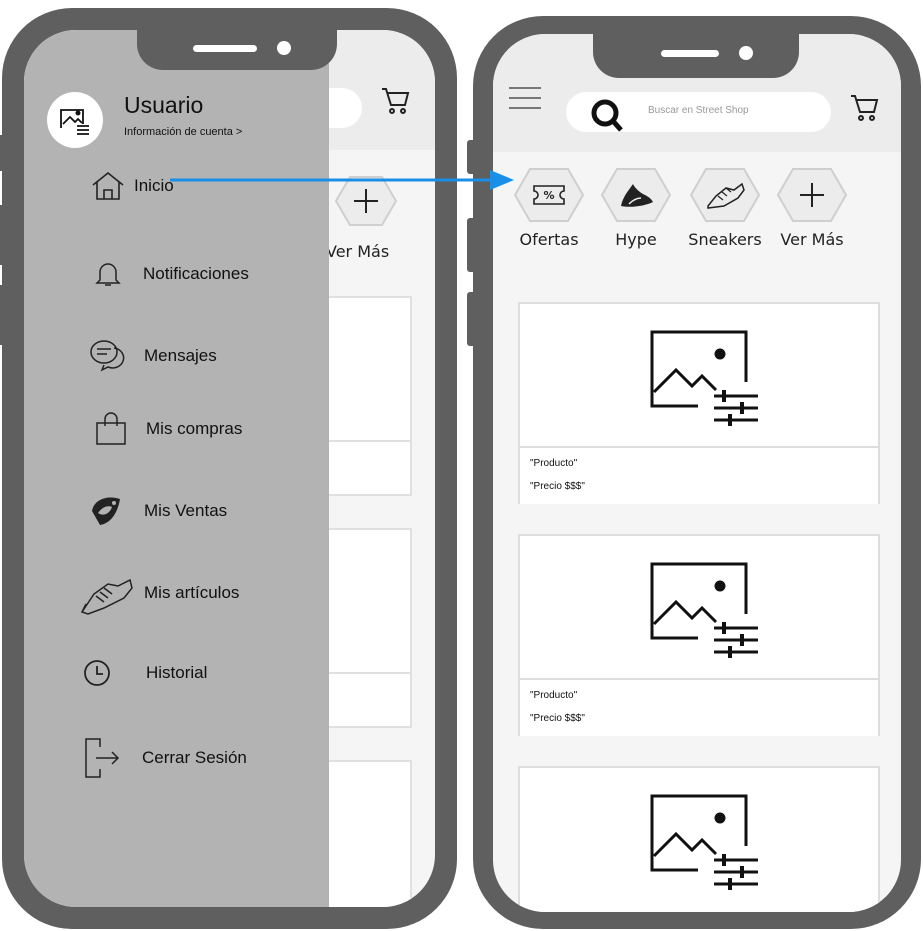 The width and height of the screenshot is (923, 931). What do you see at coordinates (116, 429) in the screenshot?
I see `shopping-bag-icon` at bounding box center [116, 429].